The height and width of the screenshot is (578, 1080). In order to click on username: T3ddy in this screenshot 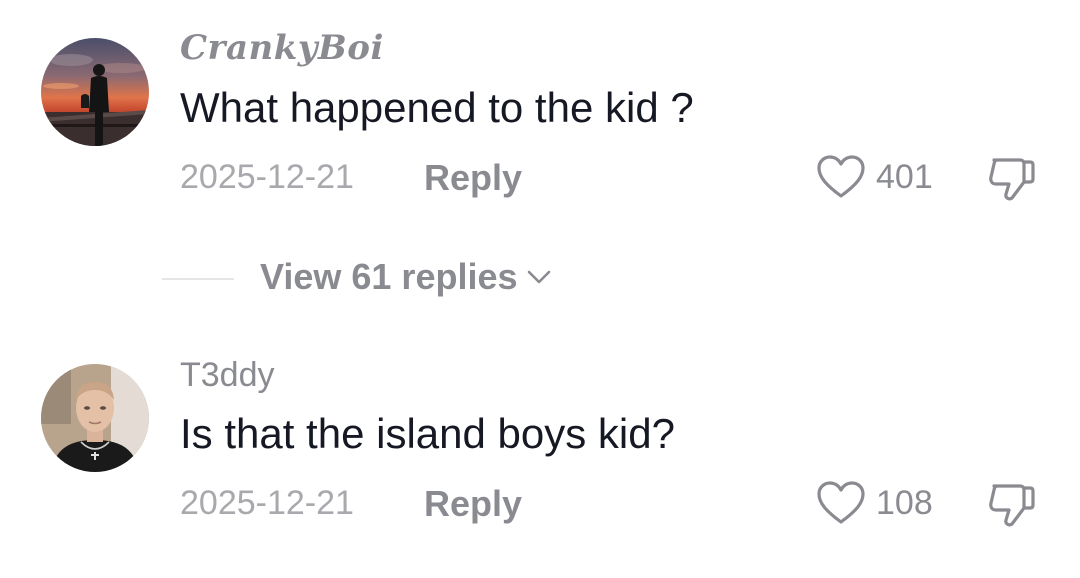, I will do `click(227, 375)`.